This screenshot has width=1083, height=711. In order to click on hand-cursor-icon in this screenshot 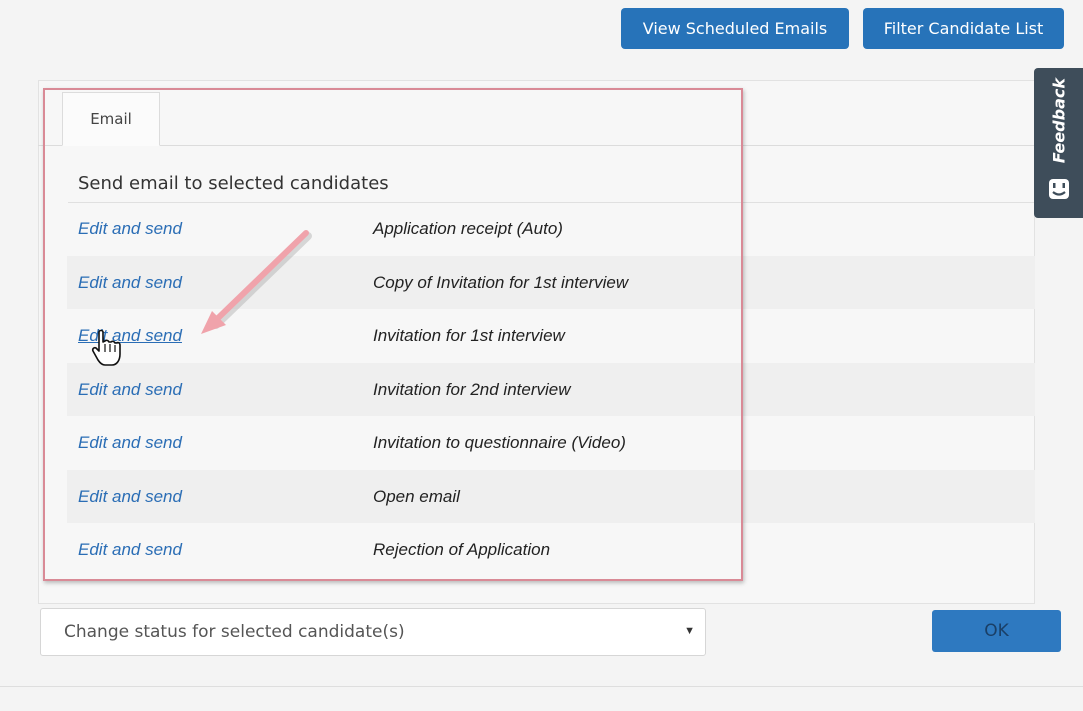, I will do `click(106, 347)`.